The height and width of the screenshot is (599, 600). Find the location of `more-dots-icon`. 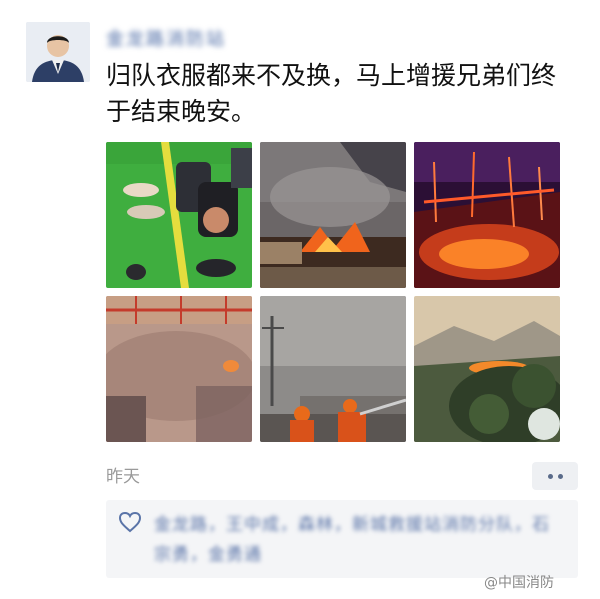

more-dots-icon is located at coordinates (555, 476).